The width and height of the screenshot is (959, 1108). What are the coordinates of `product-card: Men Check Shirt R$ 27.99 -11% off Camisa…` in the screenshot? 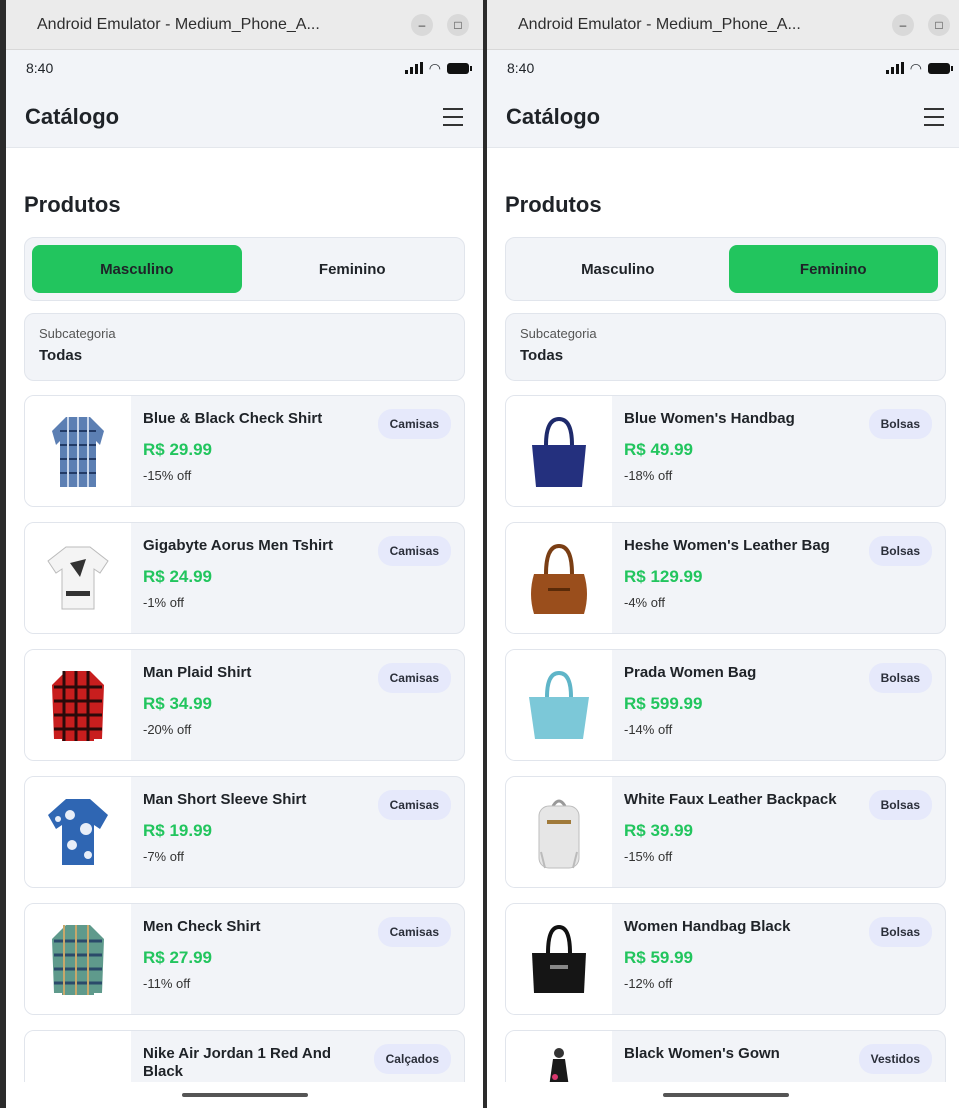 It's located at (244, 959).